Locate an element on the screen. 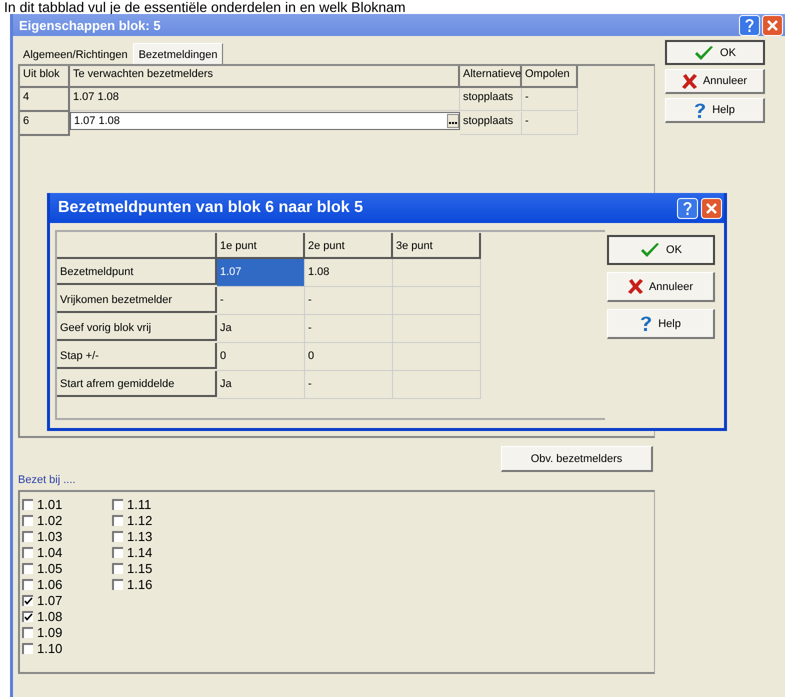 This screenshot has width=785, height=697. row-header: Geef vorig blok vrij is located at coordinates (137, 328).